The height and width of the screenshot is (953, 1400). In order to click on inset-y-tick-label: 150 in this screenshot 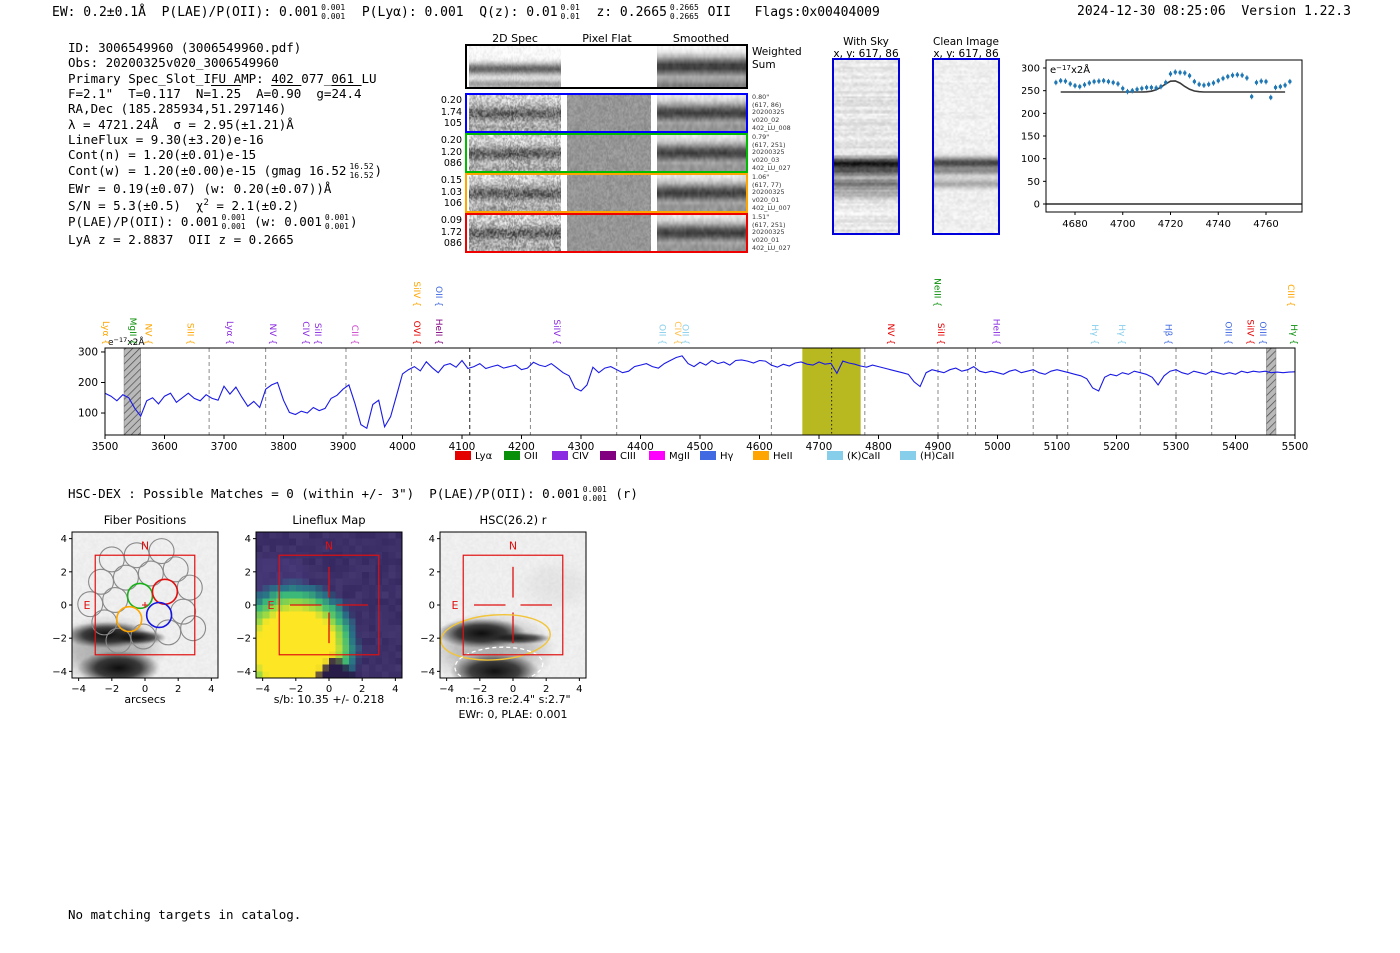, I will do `click(1031, 137)`.